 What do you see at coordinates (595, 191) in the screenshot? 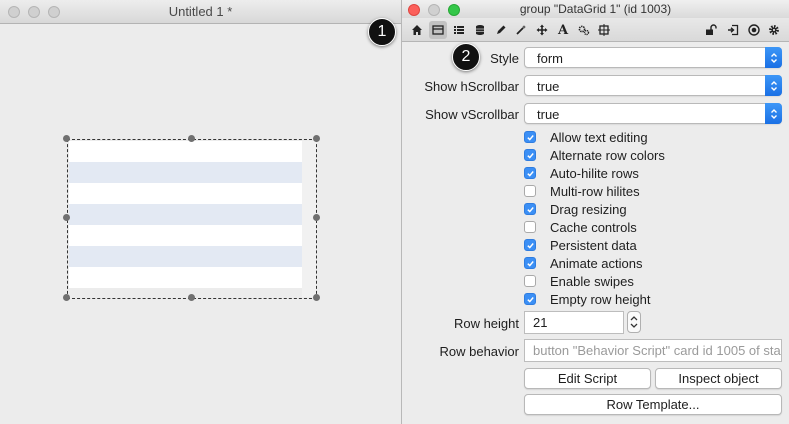
I see `checkbox-label: Multi-row hilites` at bounding box center [595, 191].